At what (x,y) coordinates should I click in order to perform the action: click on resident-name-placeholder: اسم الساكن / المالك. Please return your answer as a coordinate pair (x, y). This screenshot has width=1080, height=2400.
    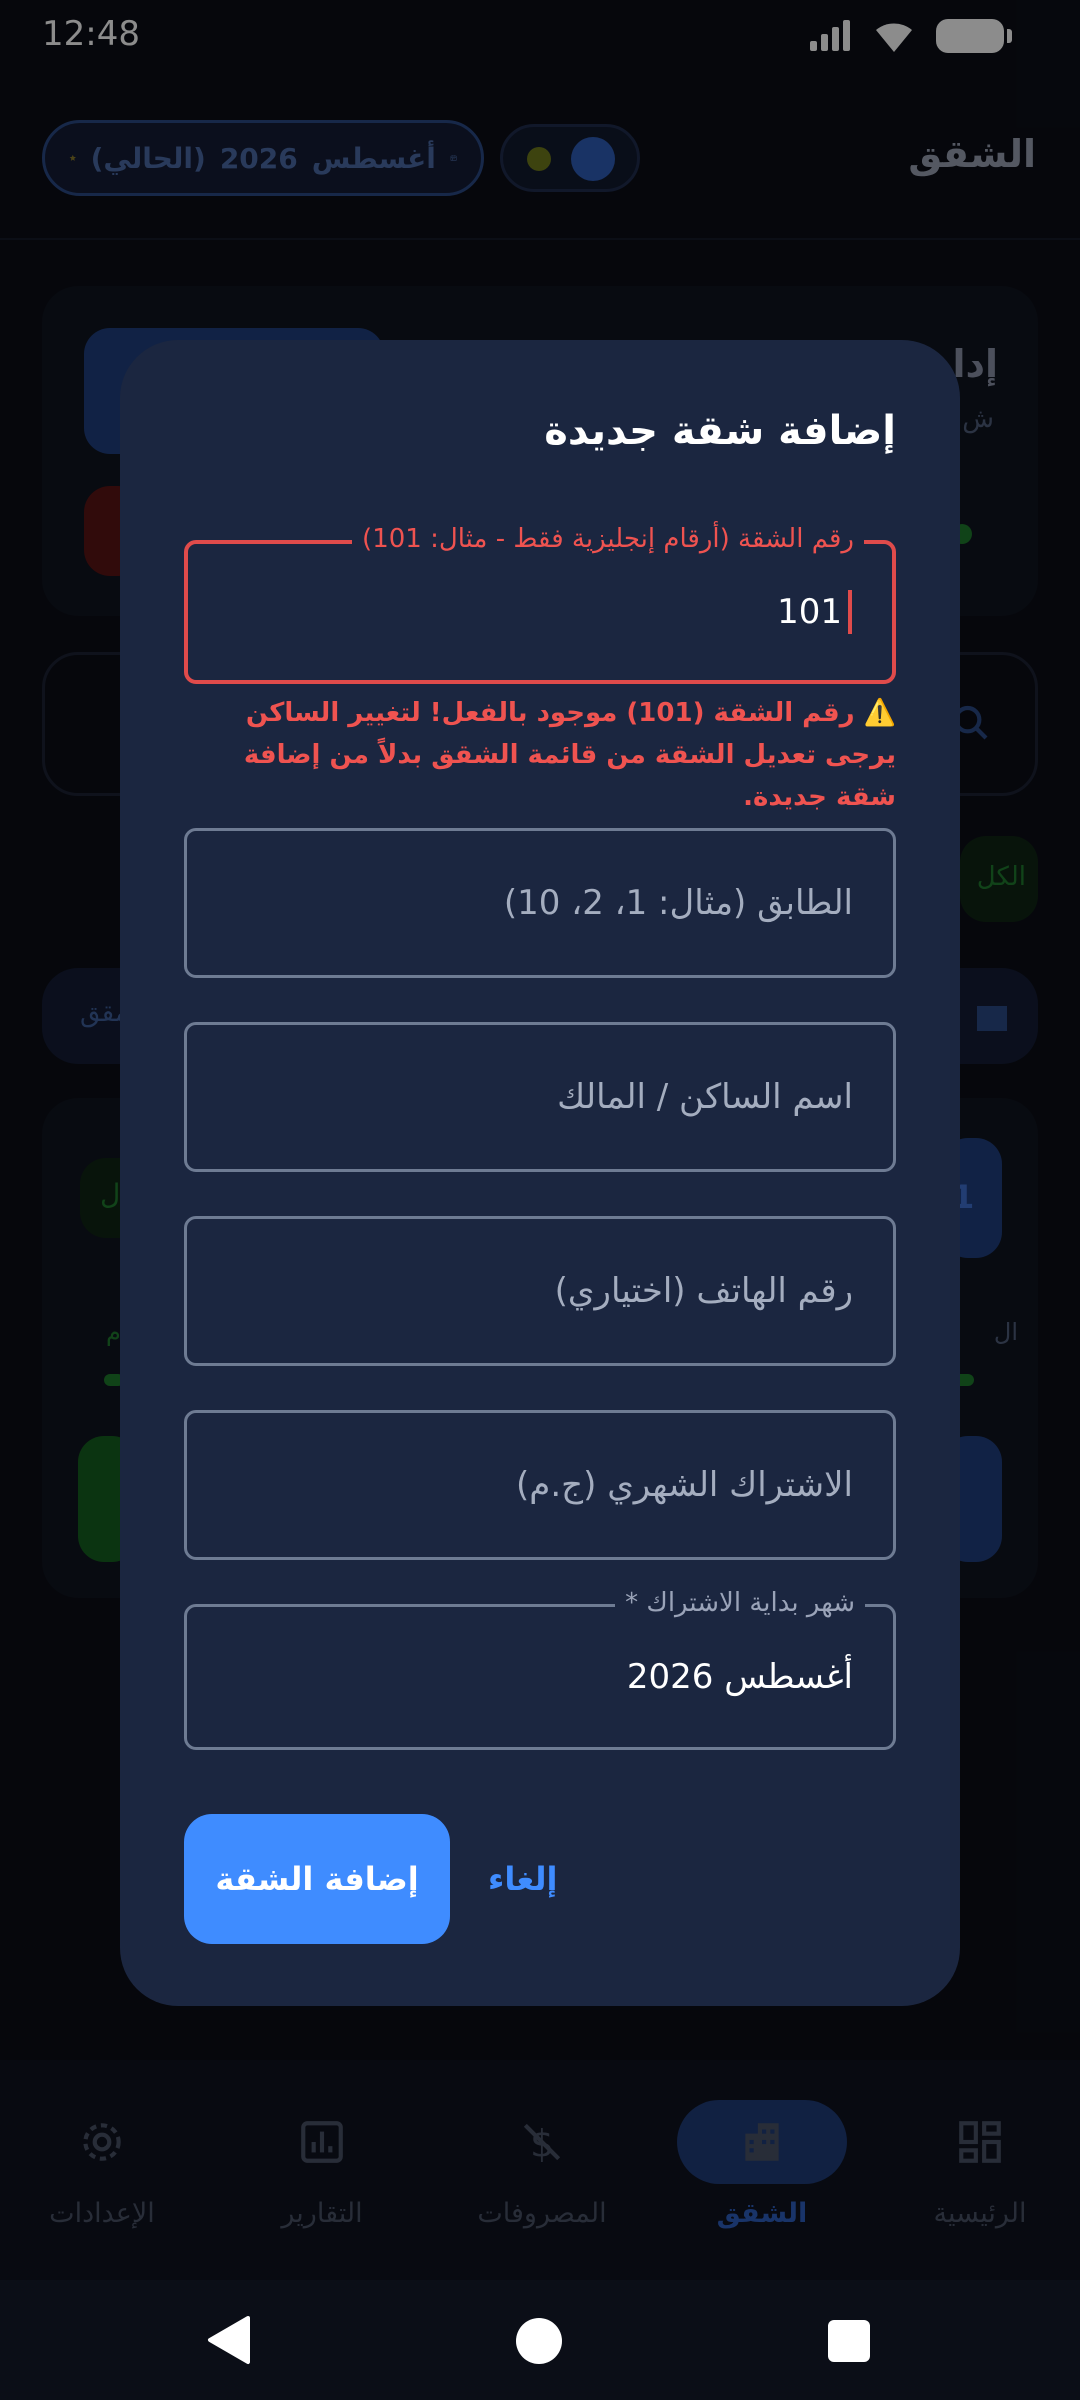
    Looking at the image, I should click on (705, 1097).